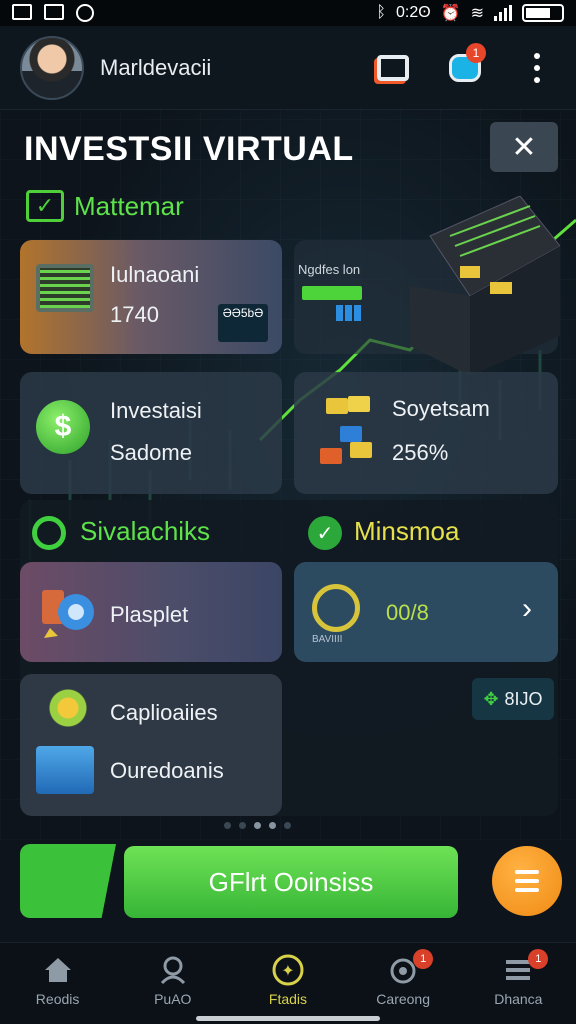 The width and height of the screenshot is (576, 1024). I want to click on section-minsmoa-label: Minsmoa, so click(407, 531).